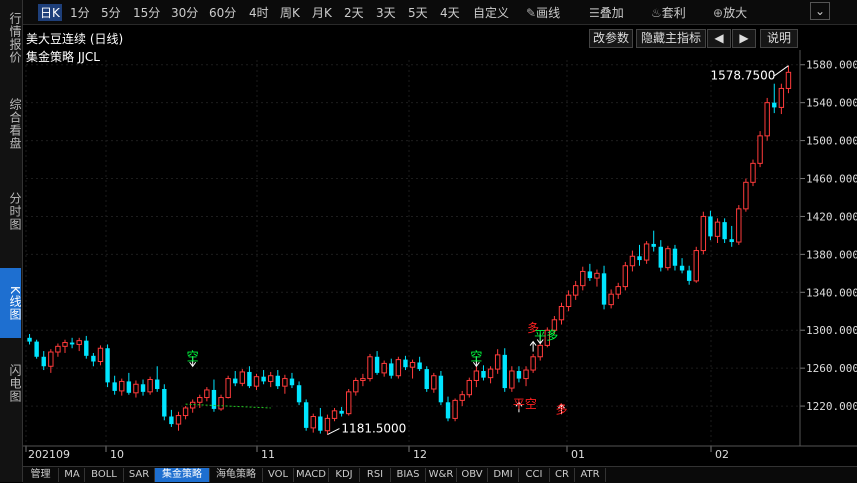 The width and height of the screenshot is (857, 483). Describe the element at coordinates (722, 454) in the screenshot. I see `time-tick-label: 02` at that location.